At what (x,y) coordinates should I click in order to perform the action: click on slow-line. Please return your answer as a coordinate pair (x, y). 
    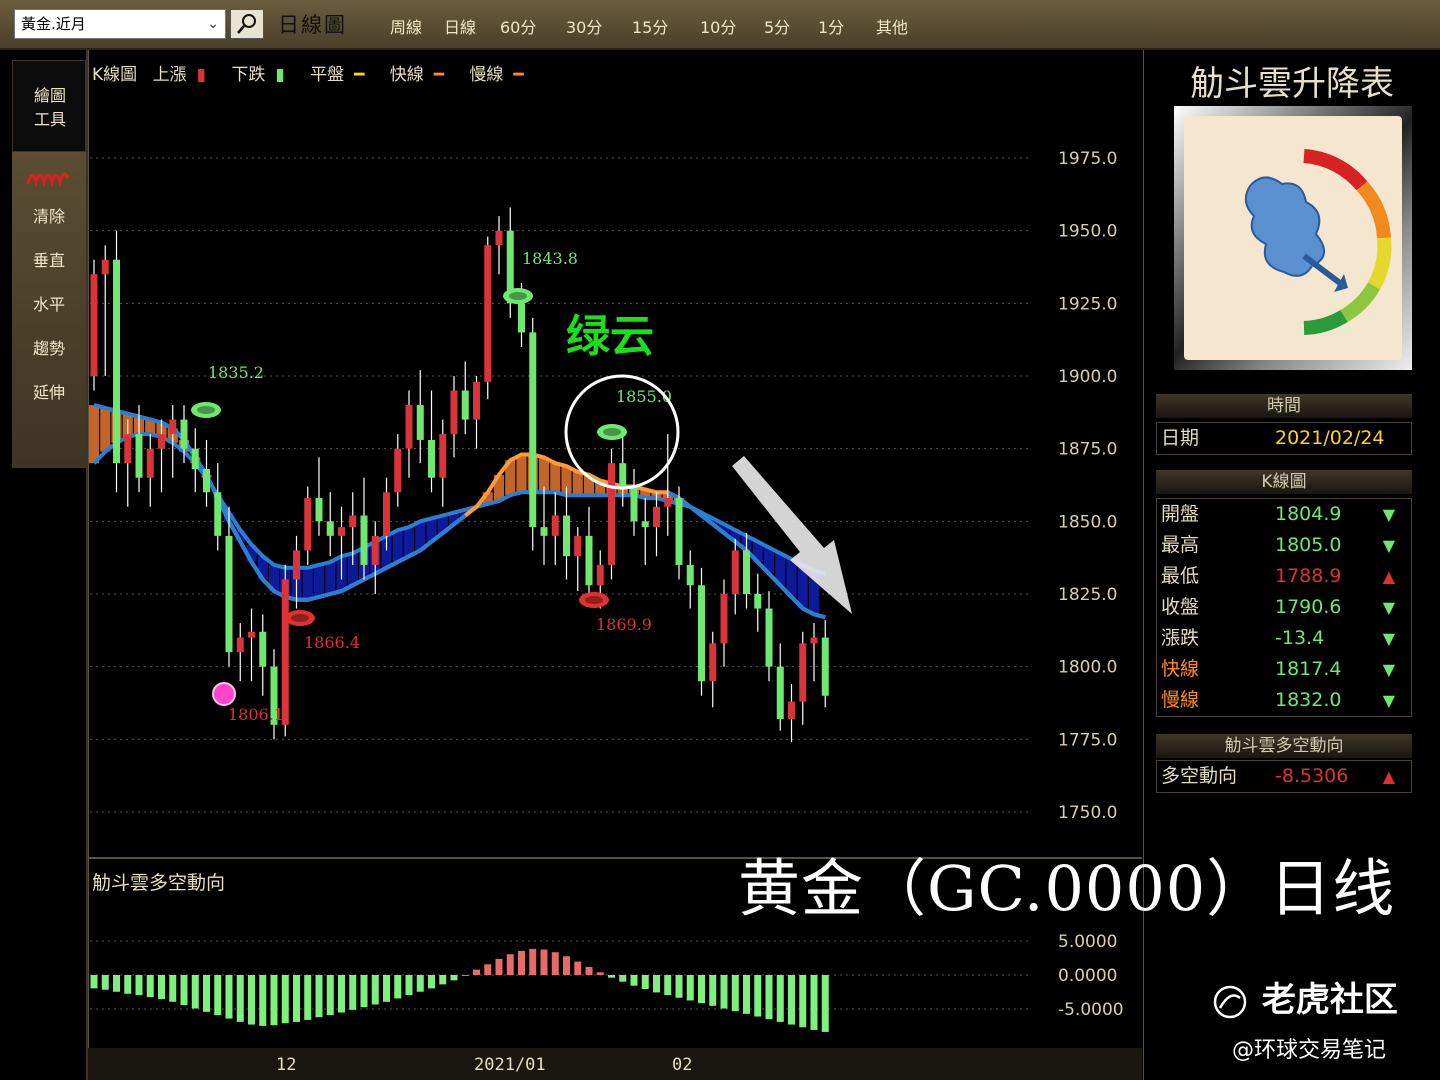
    Looking at the image, I should click on (459, 504).